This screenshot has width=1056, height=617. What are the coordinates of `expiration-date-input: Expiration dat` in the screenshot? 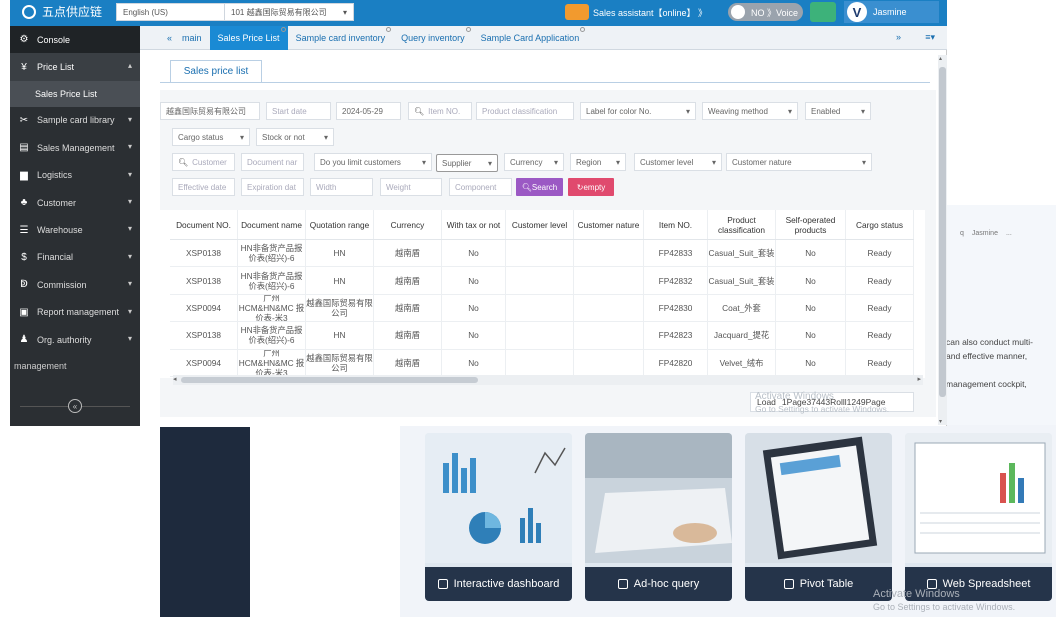 It's located at (272, 187).